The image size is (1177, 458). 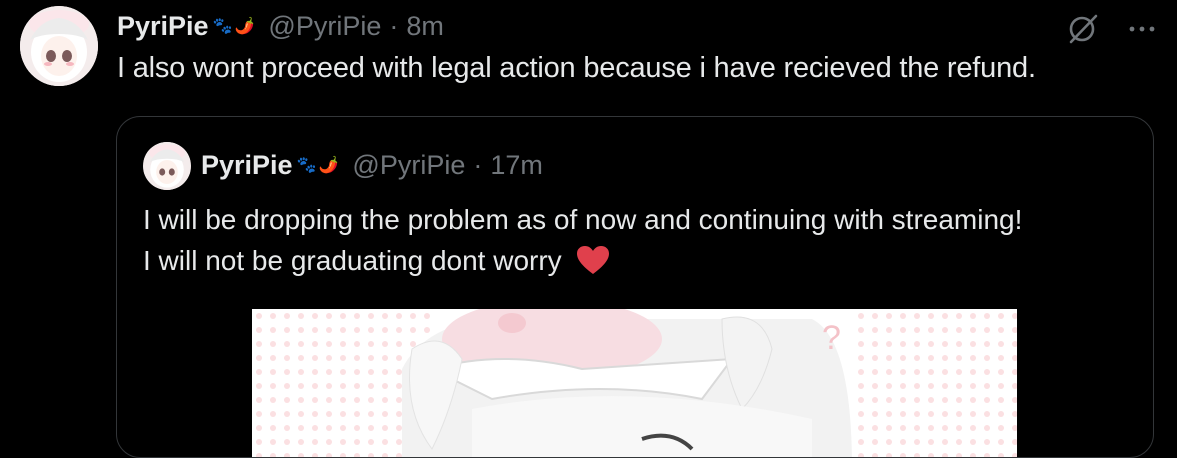 I want to click on quoted-text-line-2: I will not be graduating dont worry, so click(x=582, y=260).